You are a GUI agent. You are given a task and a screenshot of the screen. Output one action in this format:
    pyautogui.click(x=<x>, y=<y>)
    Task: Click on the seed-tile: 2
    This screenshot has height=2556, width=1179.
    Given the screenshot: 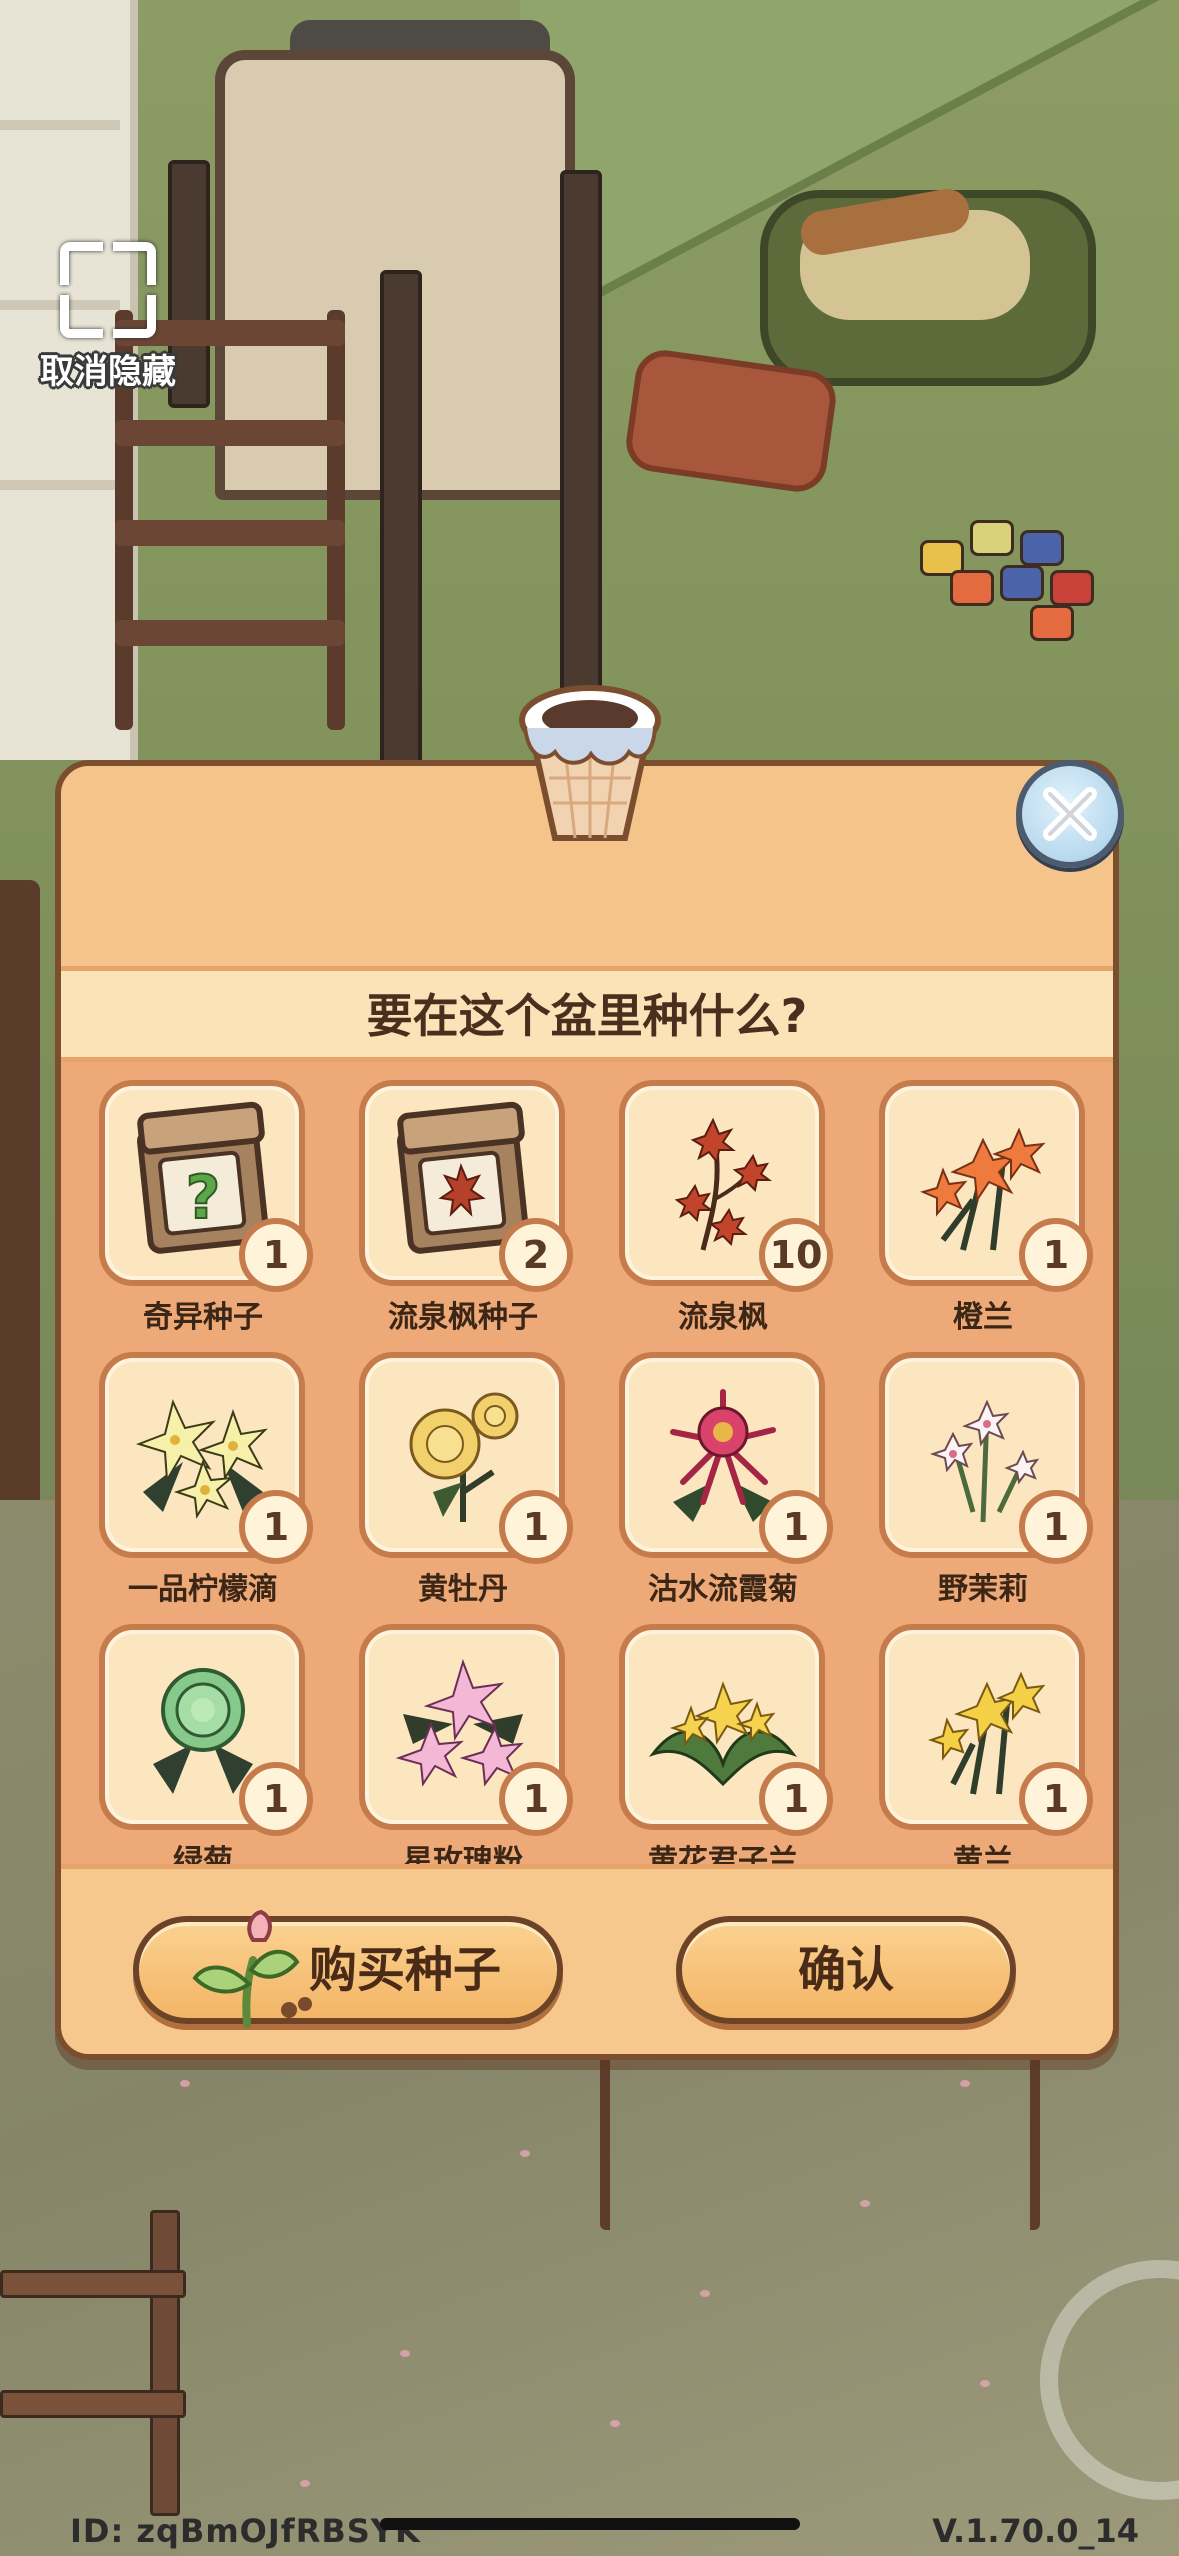 What is the action you would take?
    pyautogui.click(x=466, y=1186)
    